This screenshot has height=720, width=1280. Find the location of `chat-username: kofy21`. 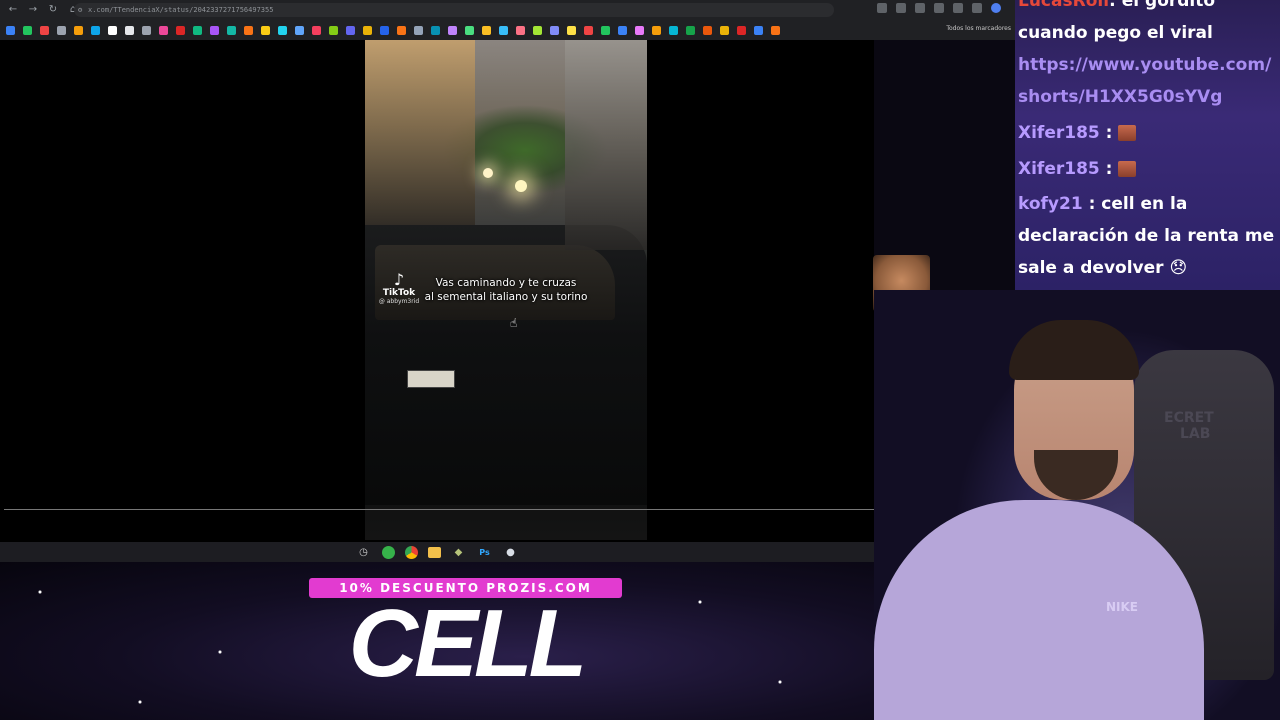

chat-username: kofy21 is located at coordinates (1050, 204).